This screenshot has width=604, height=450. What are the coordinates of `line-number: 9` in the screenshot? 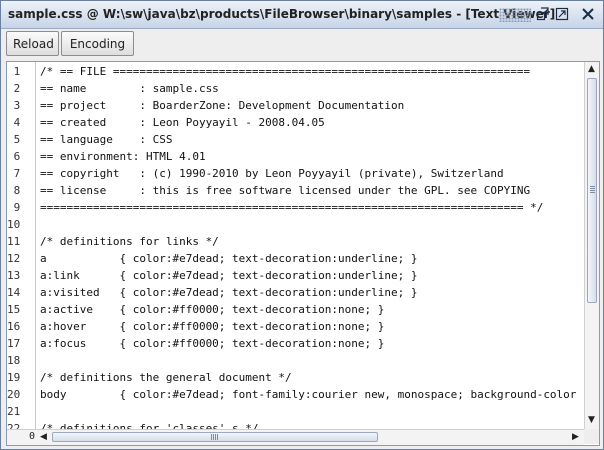 It's located at (17, 207).